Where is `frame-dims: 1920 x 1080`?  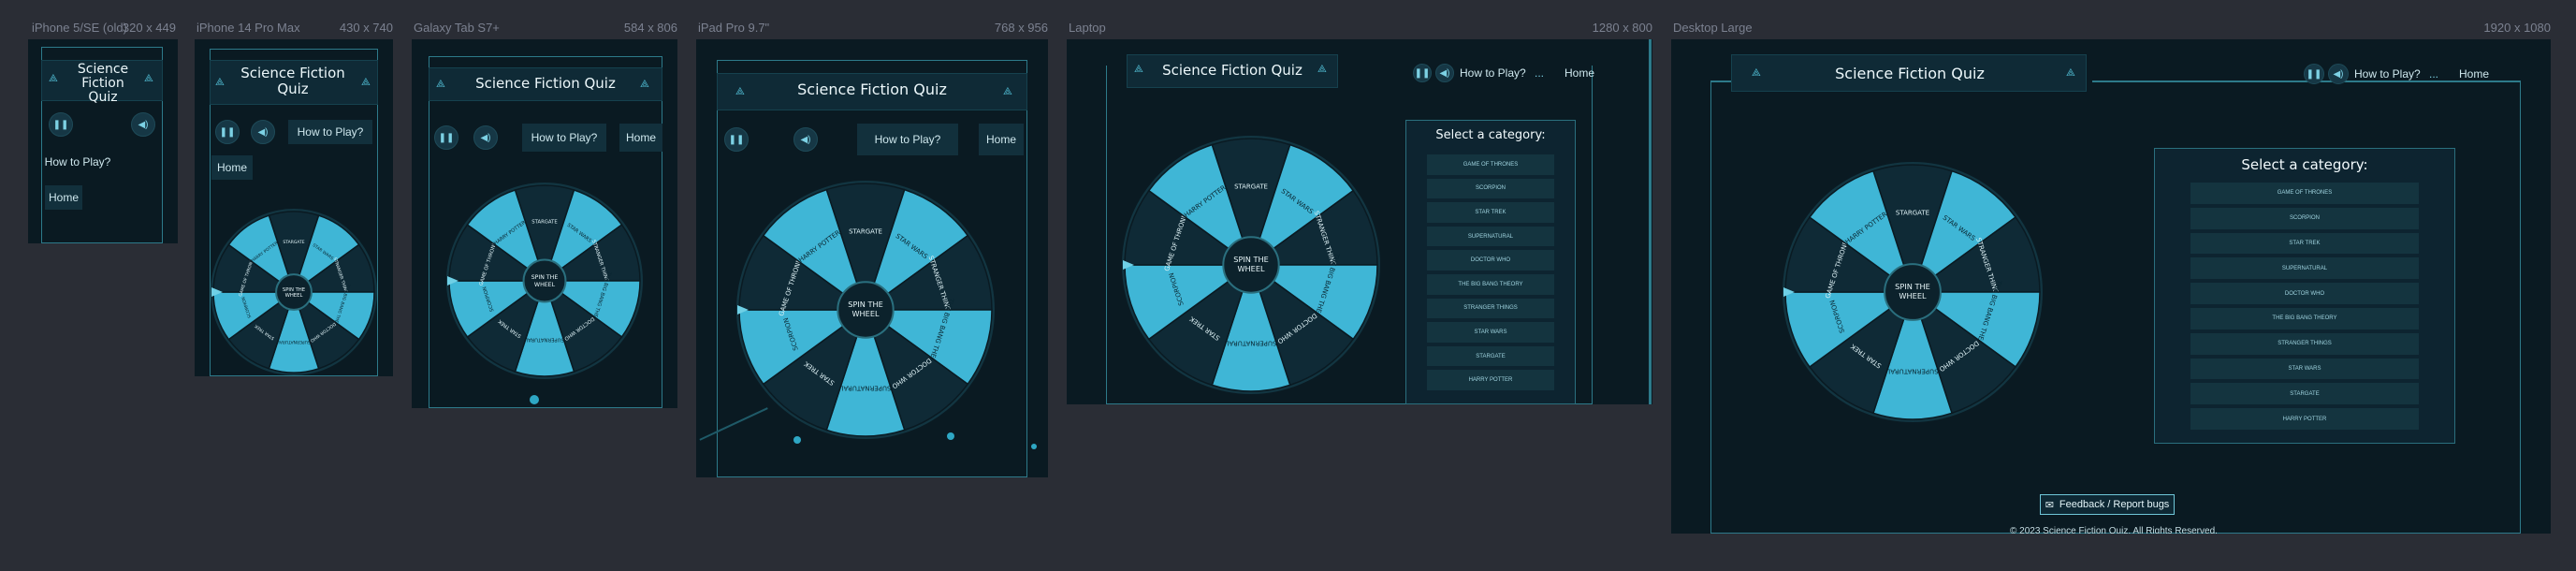 frame-dims: 1920 x 1080 is located at coordinates (2517, 28).